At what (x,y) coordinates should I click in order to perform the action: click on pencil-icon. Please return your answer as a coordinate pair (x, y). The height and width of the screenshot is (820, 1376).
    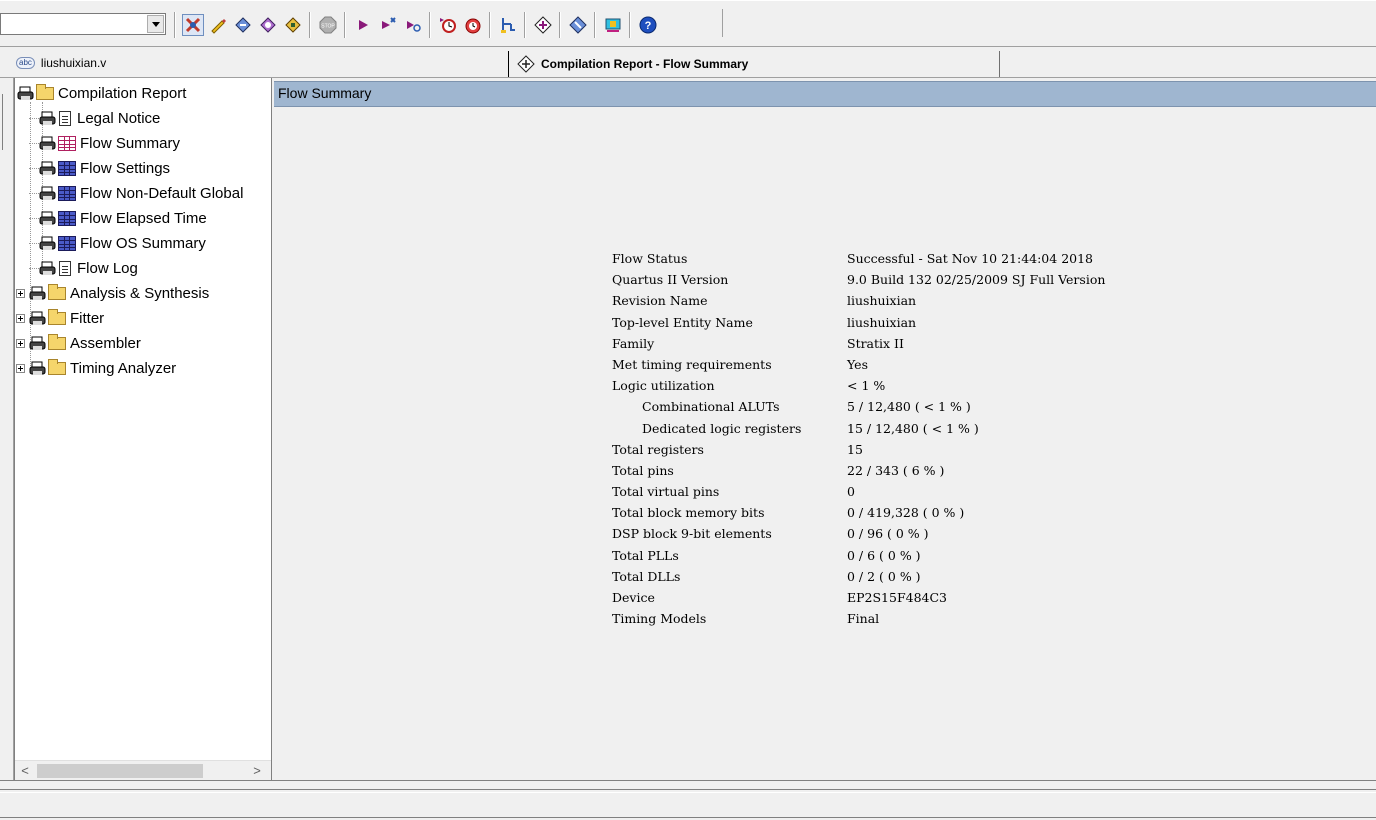
    Looking at the image, I should click on (218, 25).